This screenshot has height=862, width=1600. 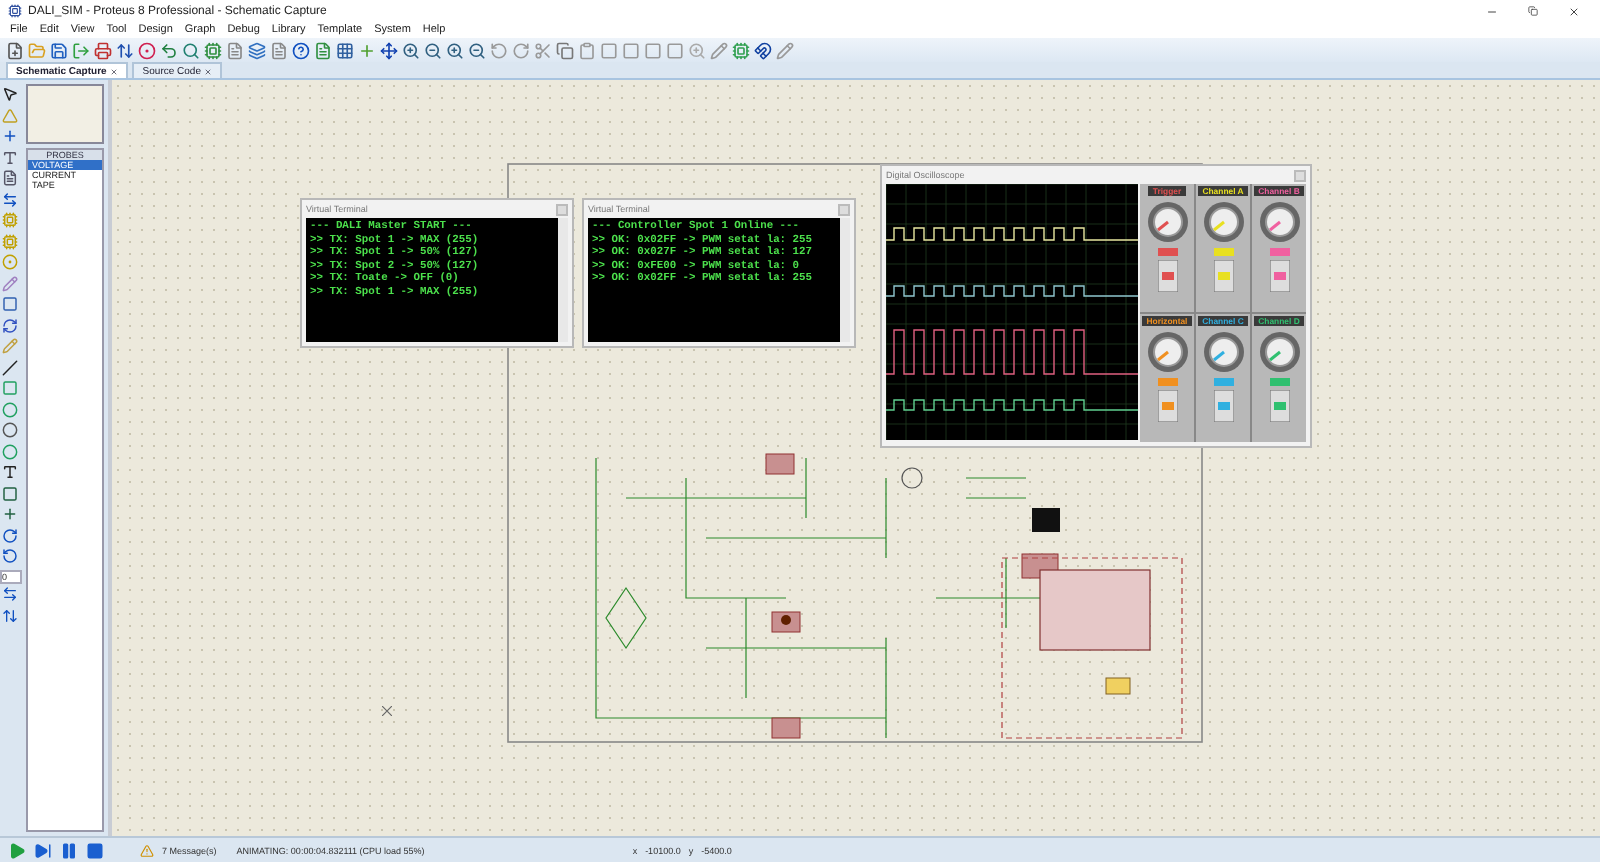 I want to click on pause-button, so click(x=69, y=850).